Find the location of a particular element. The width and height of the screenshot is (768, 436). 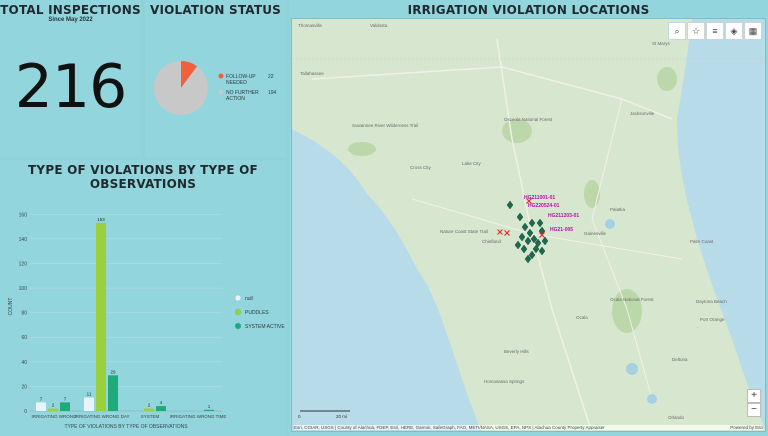

list-icon: ≡ is located at coordinates (715, 31).